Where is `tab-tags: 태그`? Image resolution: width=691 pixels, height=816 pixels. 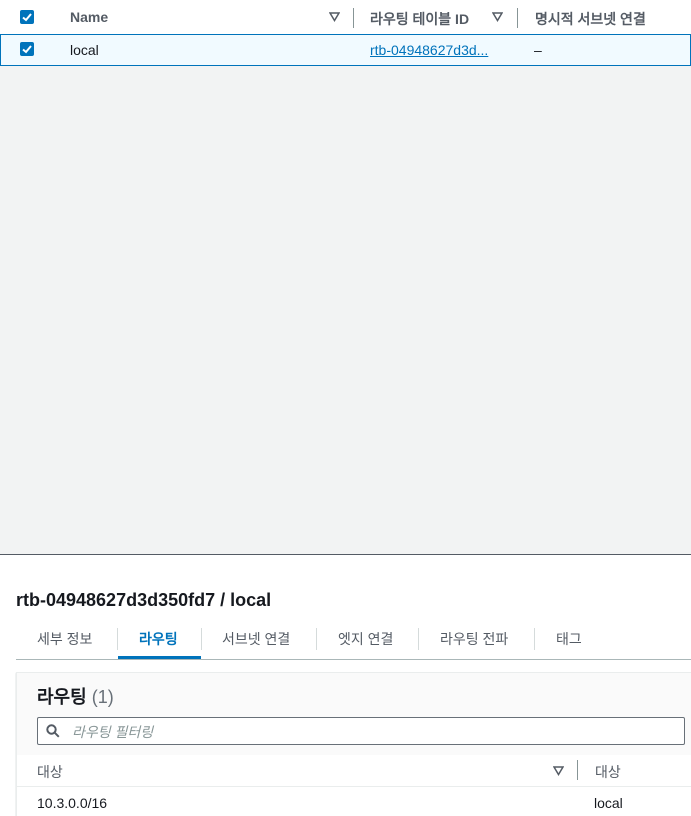
tab-tags: 태그 is located at coordinates (569, 639).